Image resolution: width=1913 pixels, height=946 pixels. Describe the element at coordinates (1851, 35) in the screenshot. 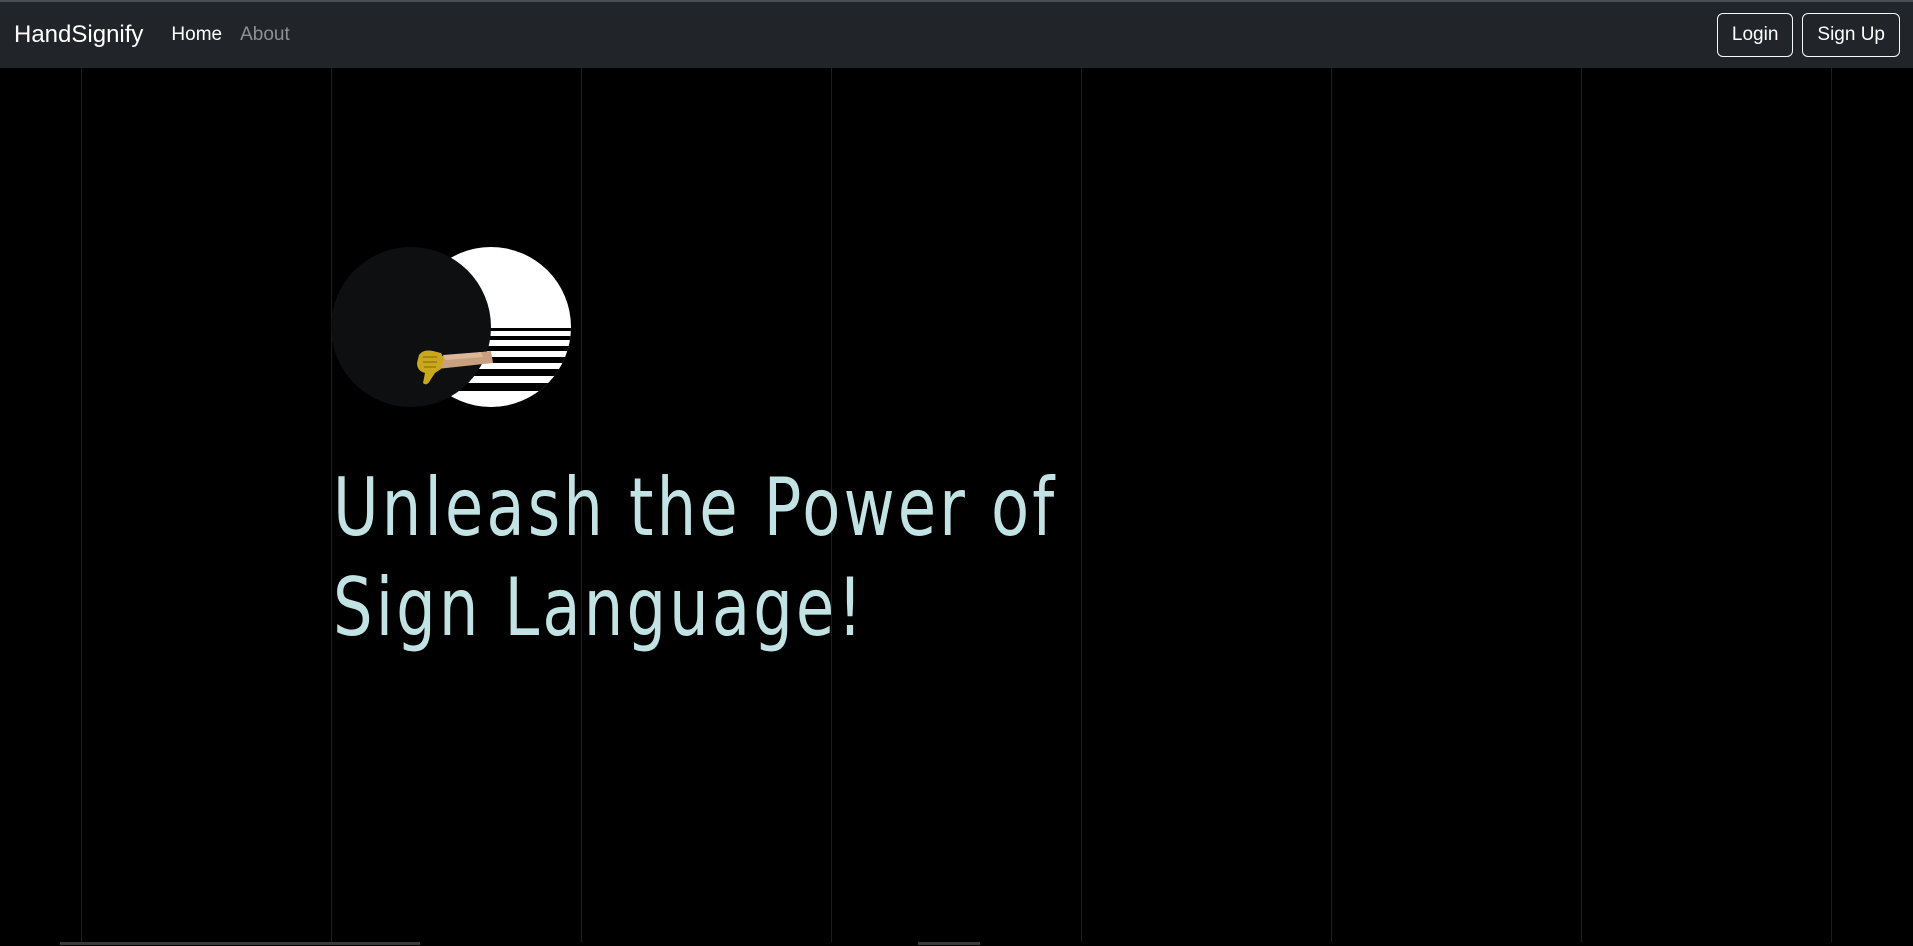

I see `signup-button: Sign Up` at that location.